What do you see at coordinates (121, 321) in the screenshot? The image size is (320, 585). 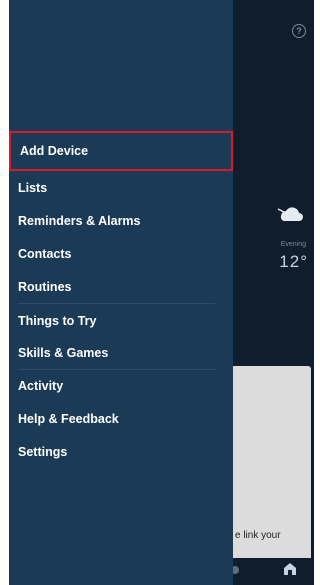 I see `menu-item-things-to-try: Things to Try` at bounding box center [121, 321].